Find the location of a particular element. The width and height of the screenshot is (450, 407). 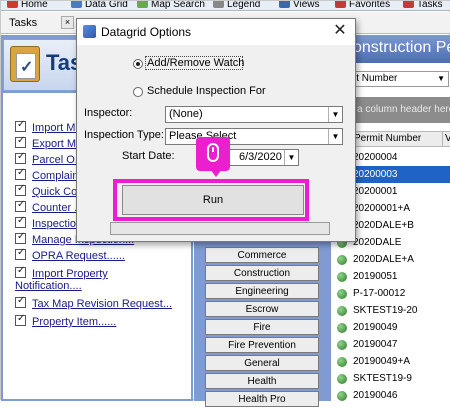

column-header-permit-number: Permit Number is located at coordinates (387, 139).